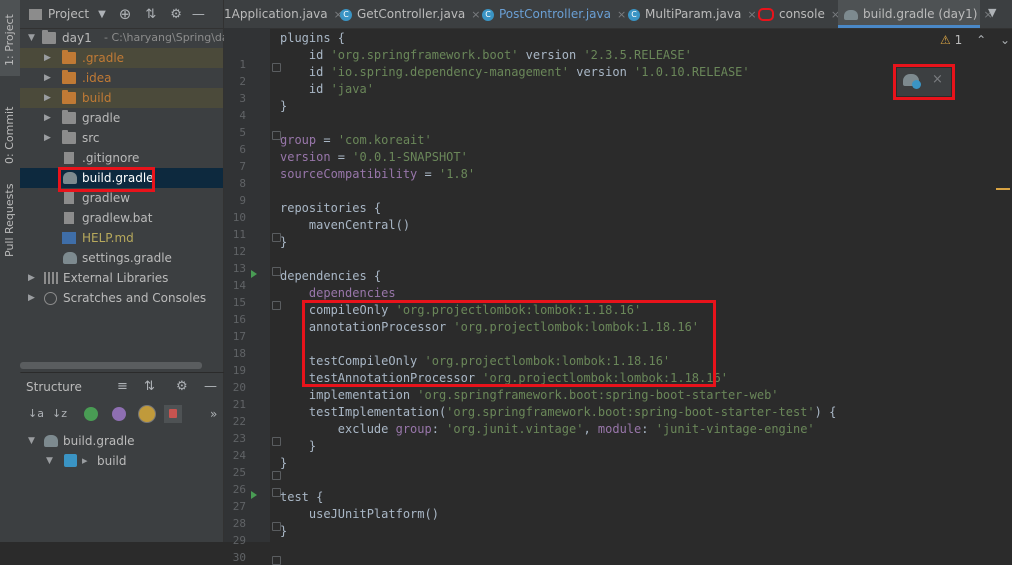  Describe the element at coordinates (91, 414) in the screenshot. I see `show-fields-icon` at that location.